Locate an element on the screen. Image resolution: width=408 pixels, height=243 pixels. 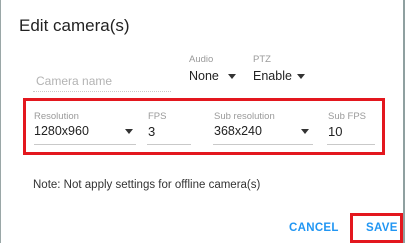
ptz-select: PTZ Enable is located at coordinates (281, 73).